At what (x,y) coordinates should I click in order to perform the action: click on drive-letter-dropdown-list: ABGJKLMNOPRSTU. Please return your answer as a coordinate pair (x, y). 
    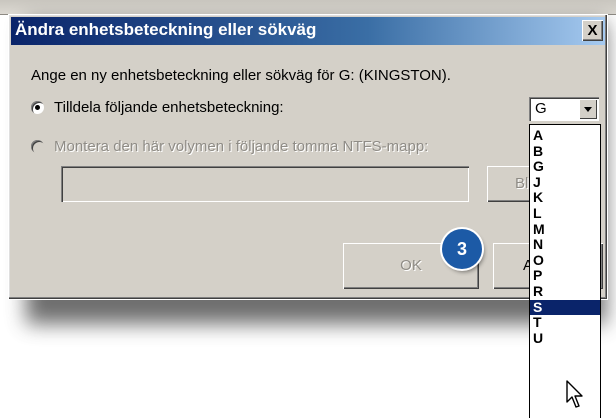
    Looking at the image, I should click on (565, 271).